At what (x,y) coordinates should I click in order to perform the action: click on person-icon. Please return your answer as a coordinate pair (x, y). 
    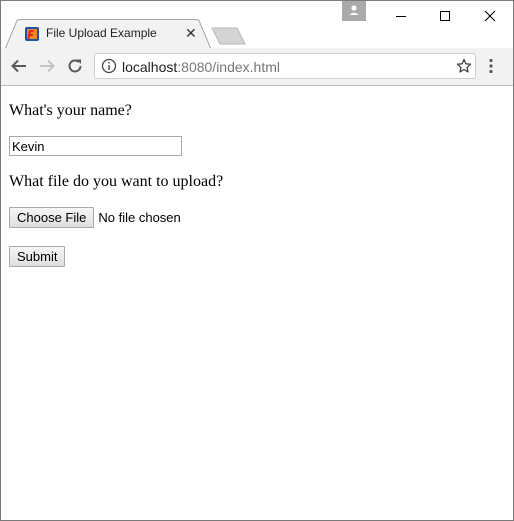
    Looking at the image, I should click on (354, 10).